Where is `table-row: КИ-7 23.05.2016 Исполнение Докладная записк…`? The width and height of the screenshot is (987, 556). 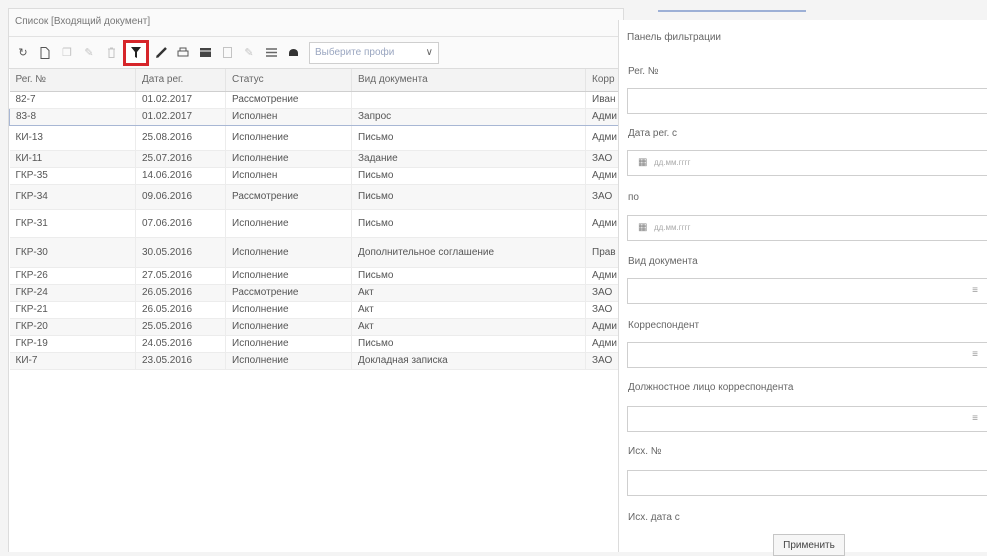 table-row: КИ-7 23.05.2016 Исполнение Докладная записк… is located at coordinates (317, 361).